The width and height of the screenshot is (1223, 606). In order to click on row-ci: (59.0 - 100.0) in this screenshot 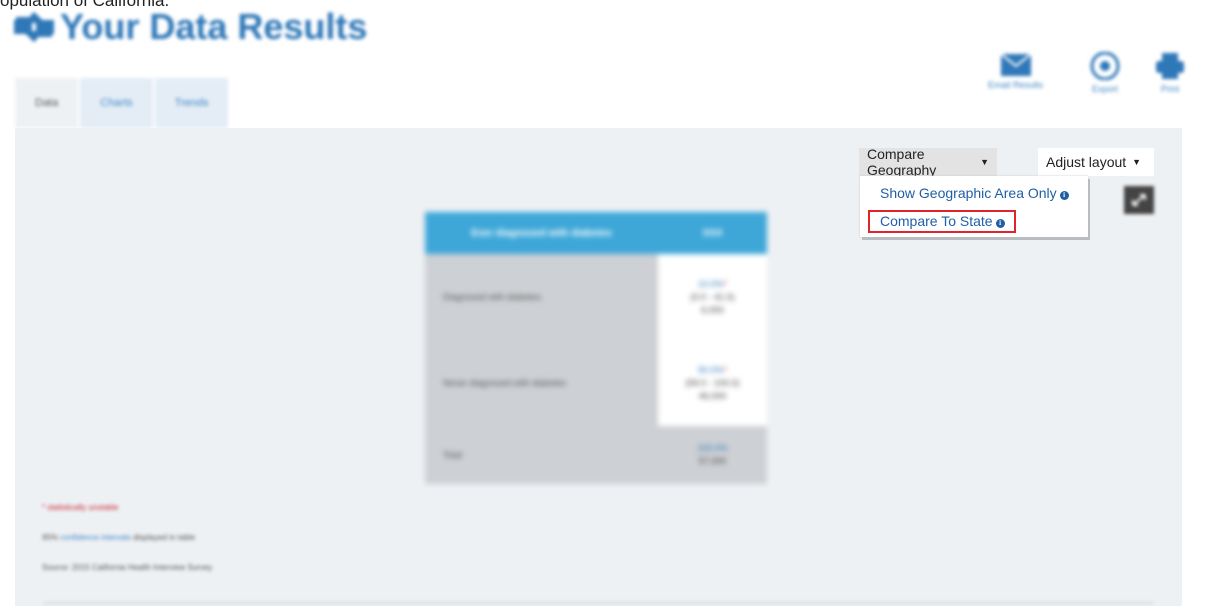, I will do `click(712, 382)`.